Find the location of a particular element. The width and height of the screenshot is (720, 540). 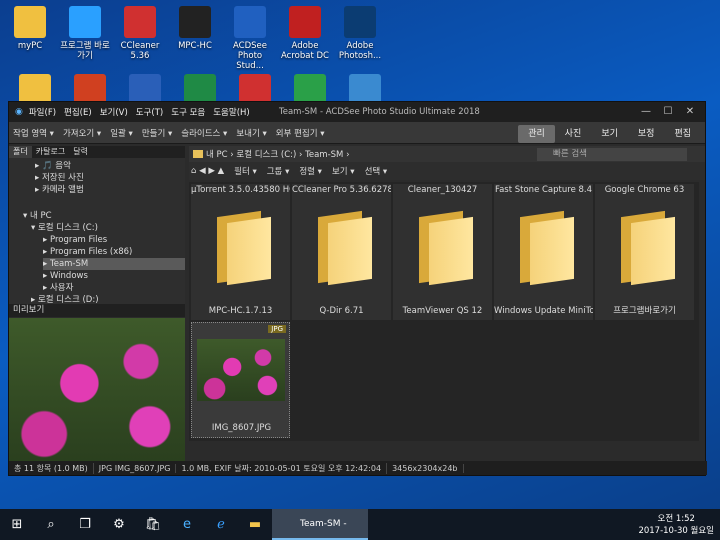

folder-item: Cleaner_130427 TeamViewer QS 12 is located at coordinates (442, 252).